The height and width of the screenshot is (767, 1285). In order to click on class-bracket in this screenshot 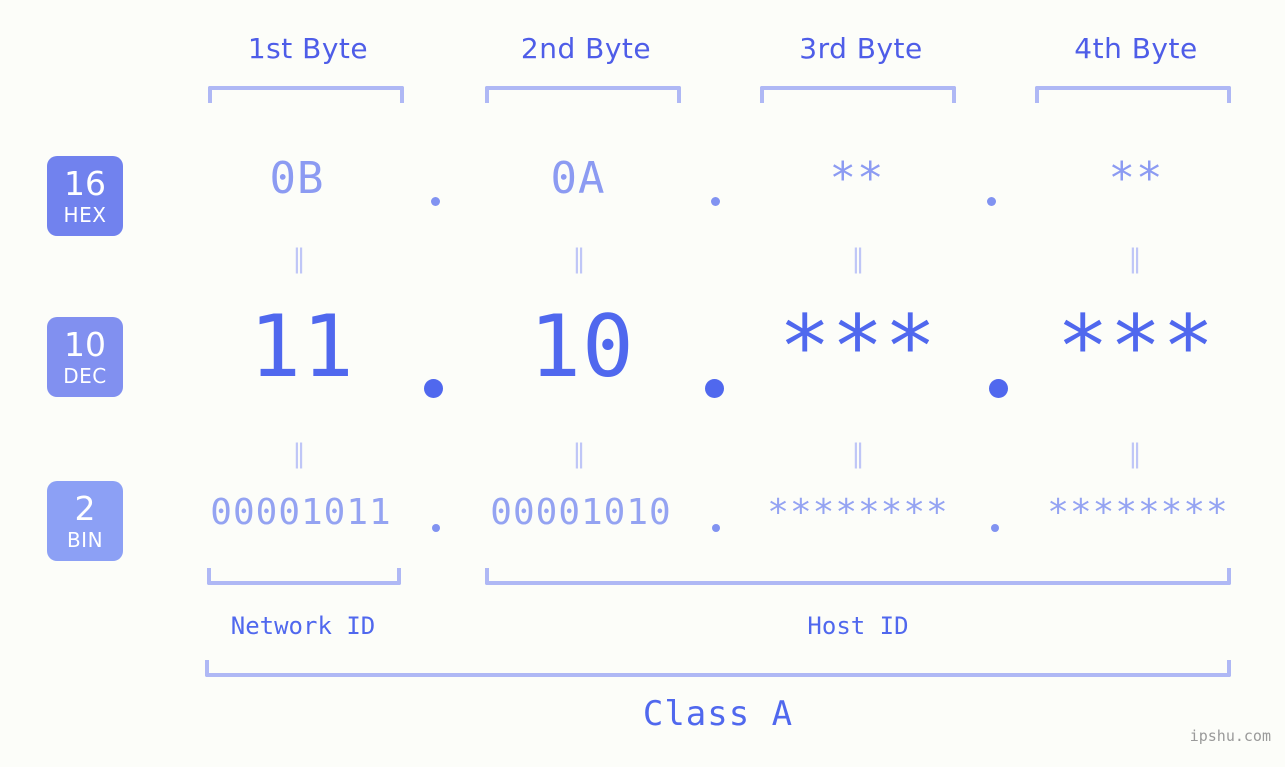, I will do `click(718, 668)`.